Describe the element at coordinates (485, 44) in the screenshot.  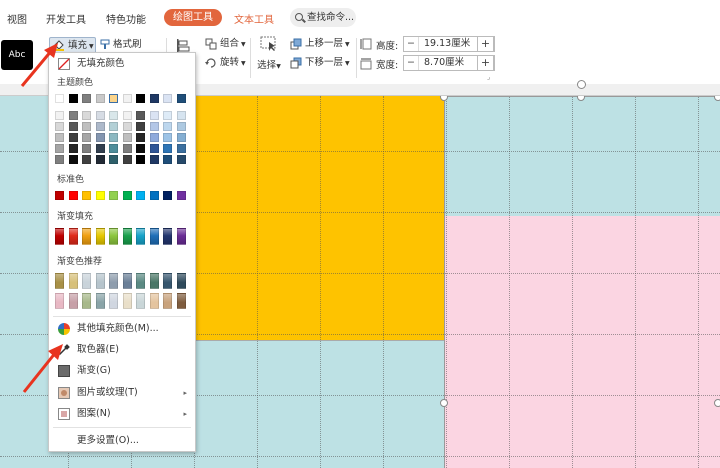
I see `height-increase-button: +` at that location.